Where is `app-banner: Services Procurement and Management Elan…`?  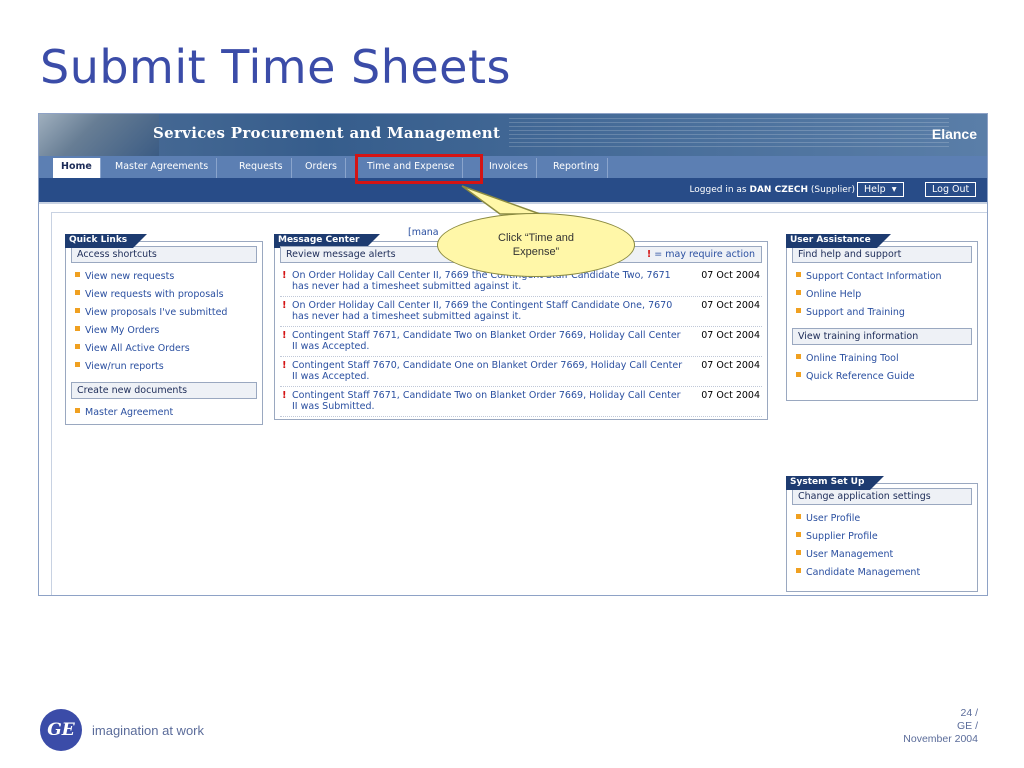 app-banner: Services Procurement and Management Elan… is located at coordinates (513, 135).